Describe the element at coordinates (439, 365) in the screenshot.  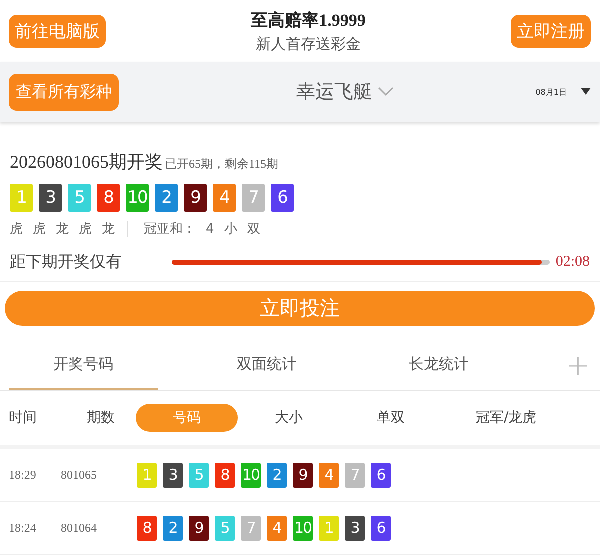
I see `tab: 长龙统计` at that location.